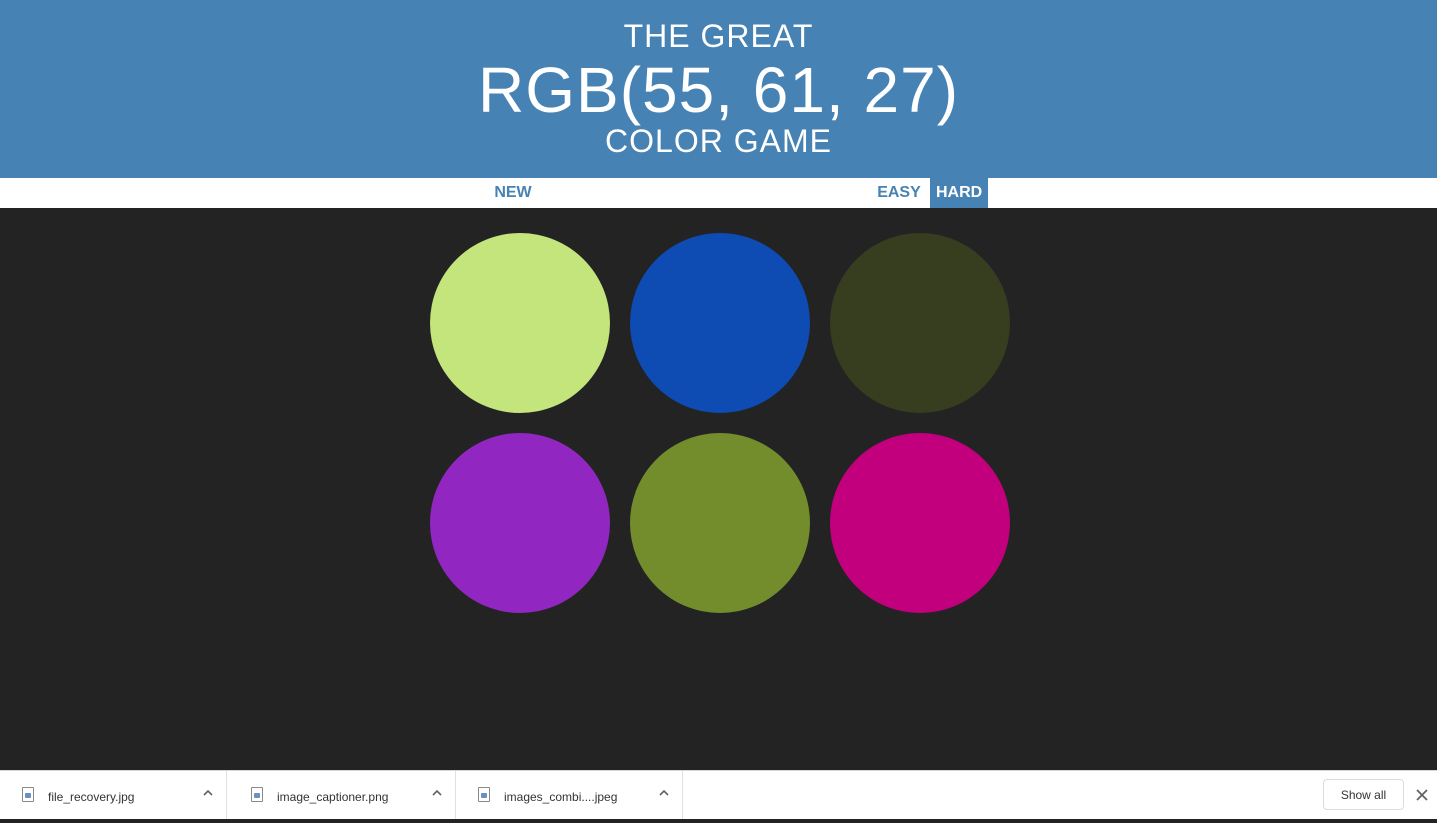 This screenshot has height=823, width=1437. Describe the element at coordinates (718, 204) in the screenshot. I see `controls-stripe: NEW COLORS EASY HARD` at that location.